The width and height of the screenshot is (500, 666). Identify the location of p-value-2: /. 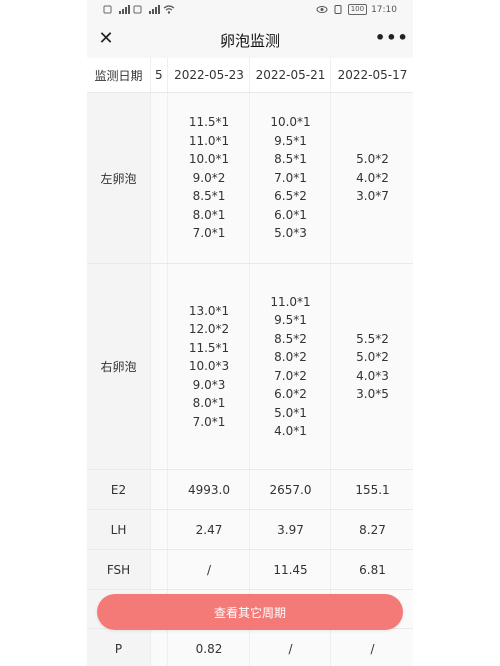
(290, 647).